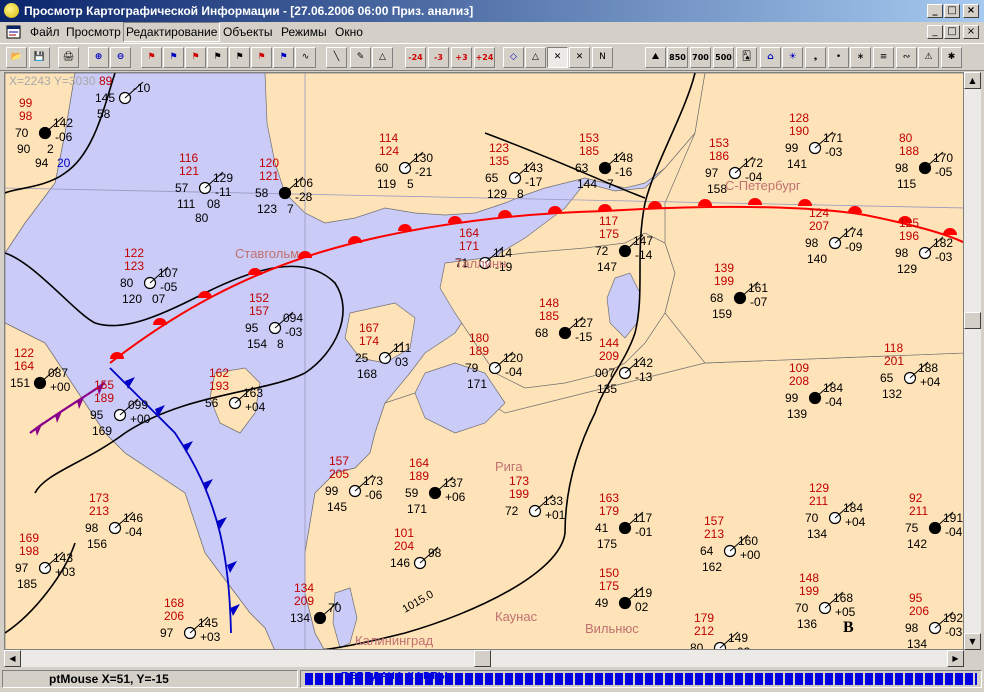  I want to click on document-icon, so click(13, 32).